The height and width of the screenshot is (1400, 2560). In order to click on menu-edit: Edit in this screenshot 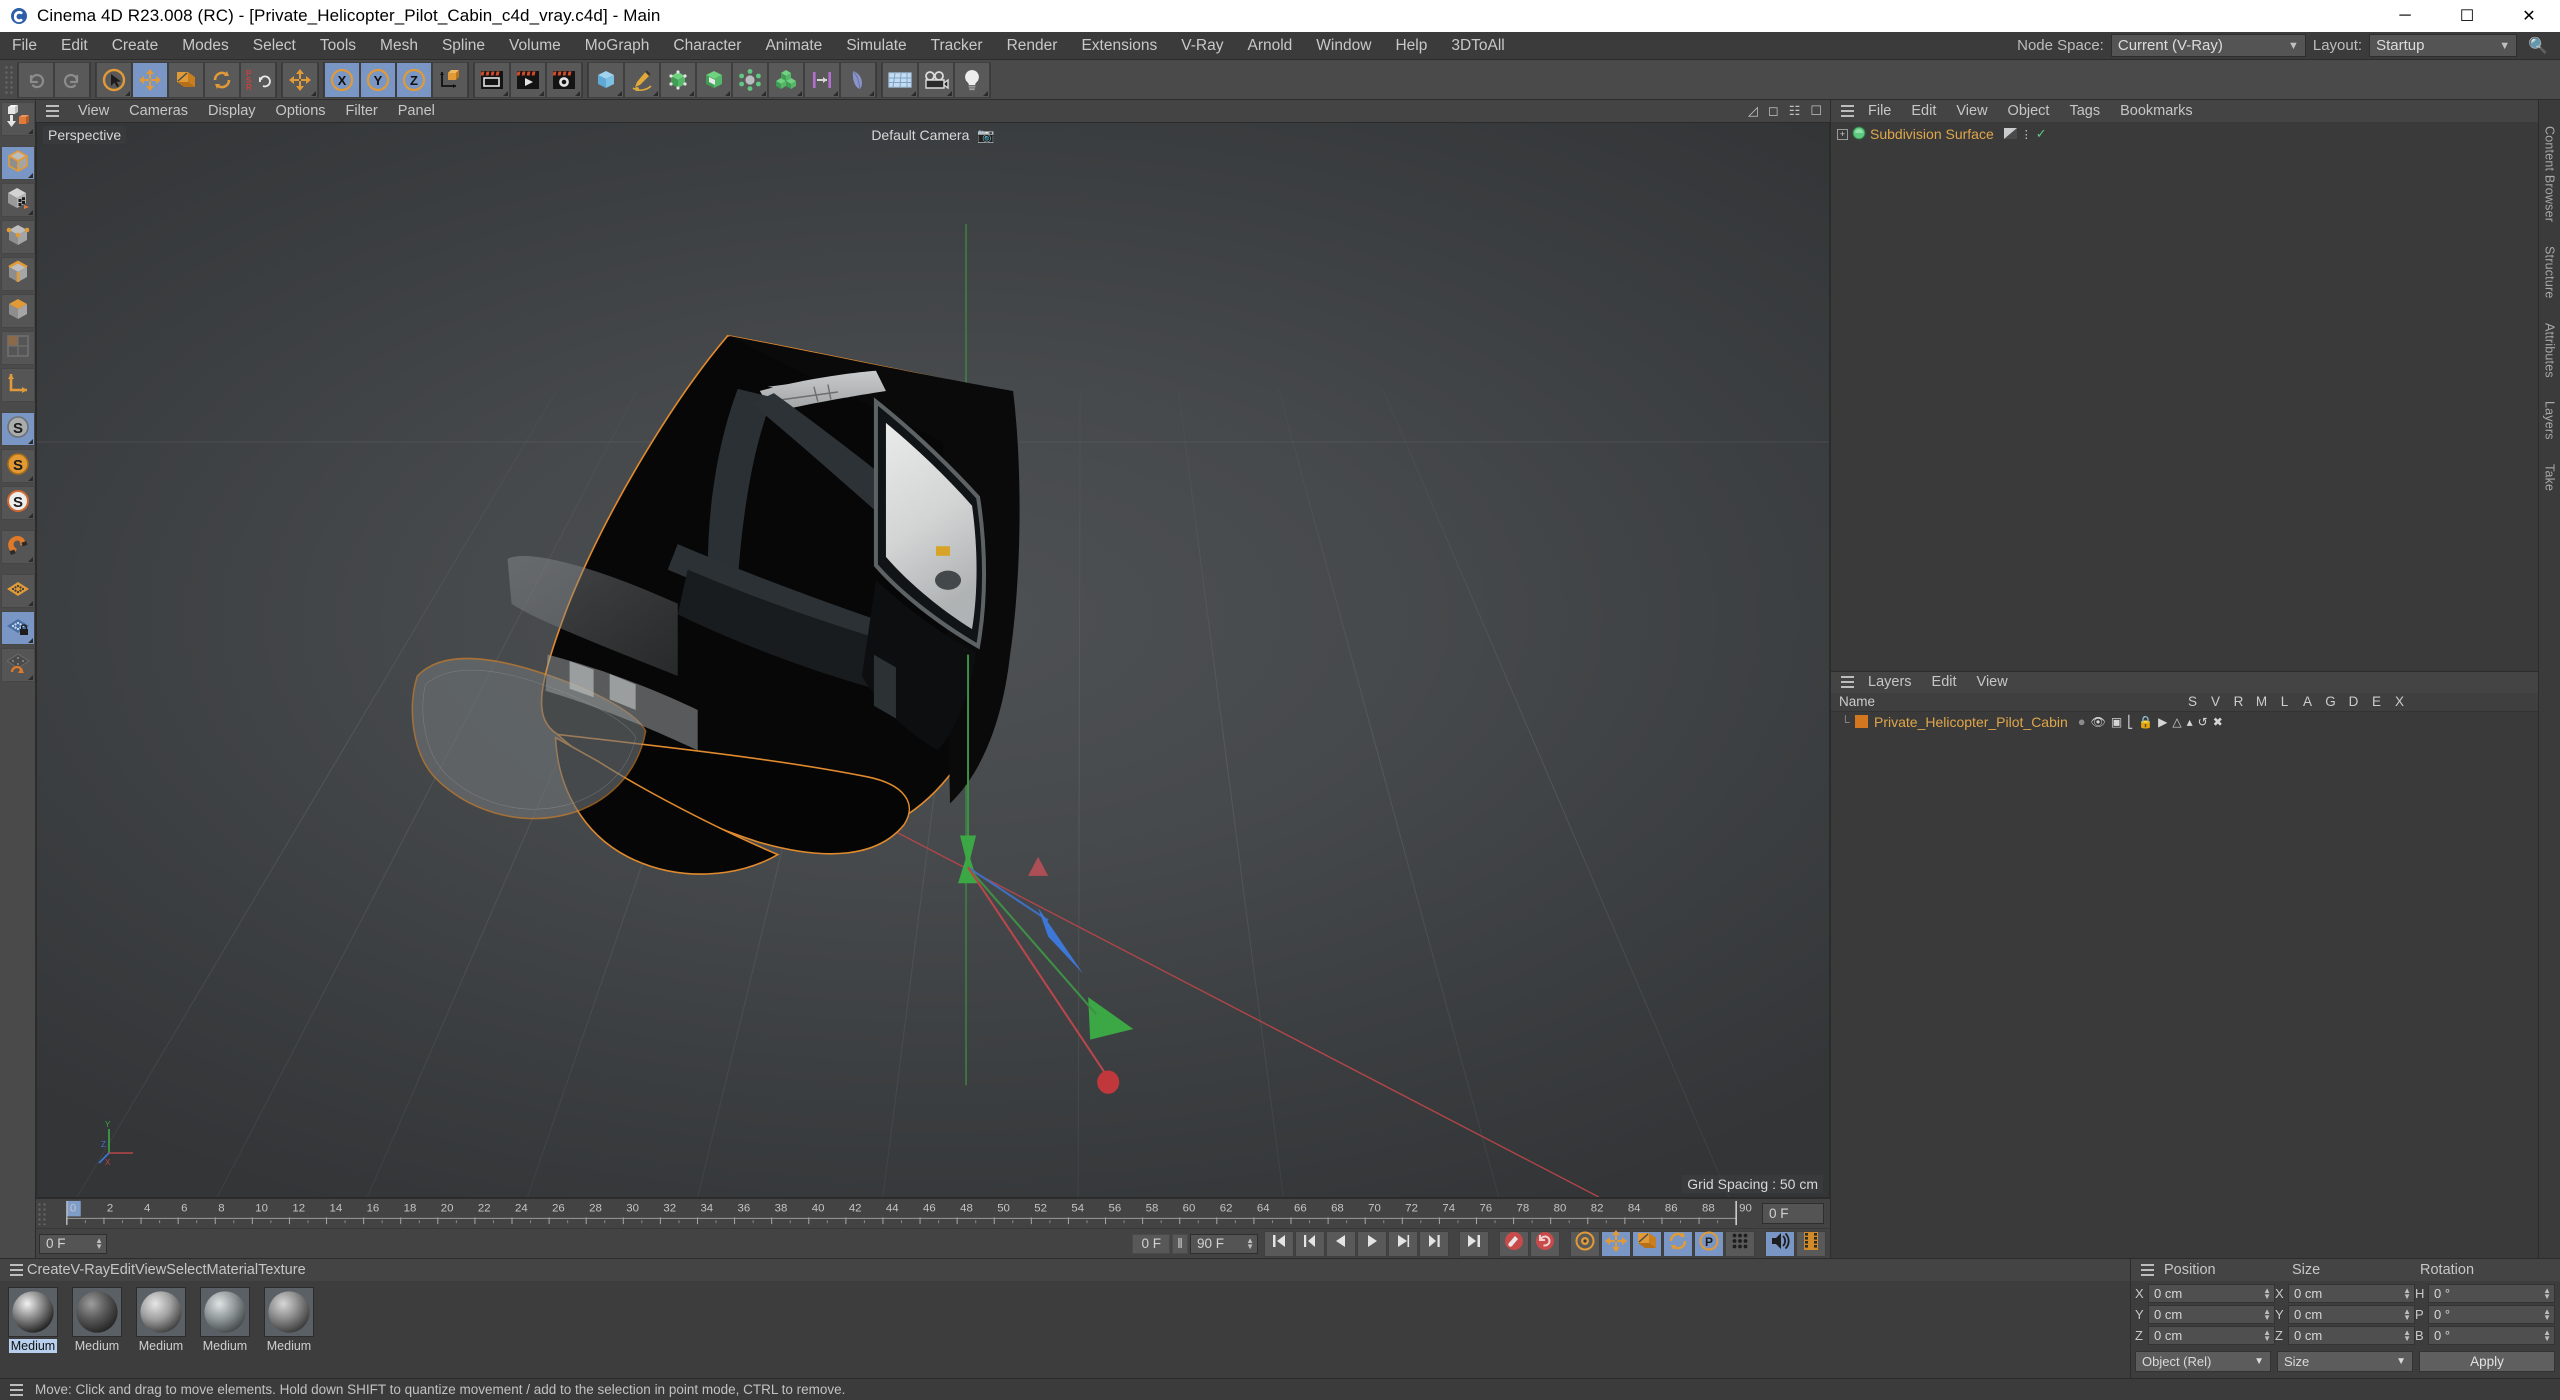, I will do `click(74, 46)`.